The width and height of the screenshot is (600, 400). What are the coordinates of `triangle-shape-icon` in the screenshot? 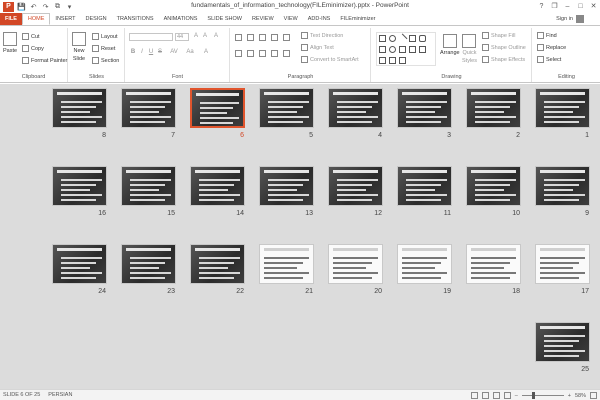 It's located at (402, 49).